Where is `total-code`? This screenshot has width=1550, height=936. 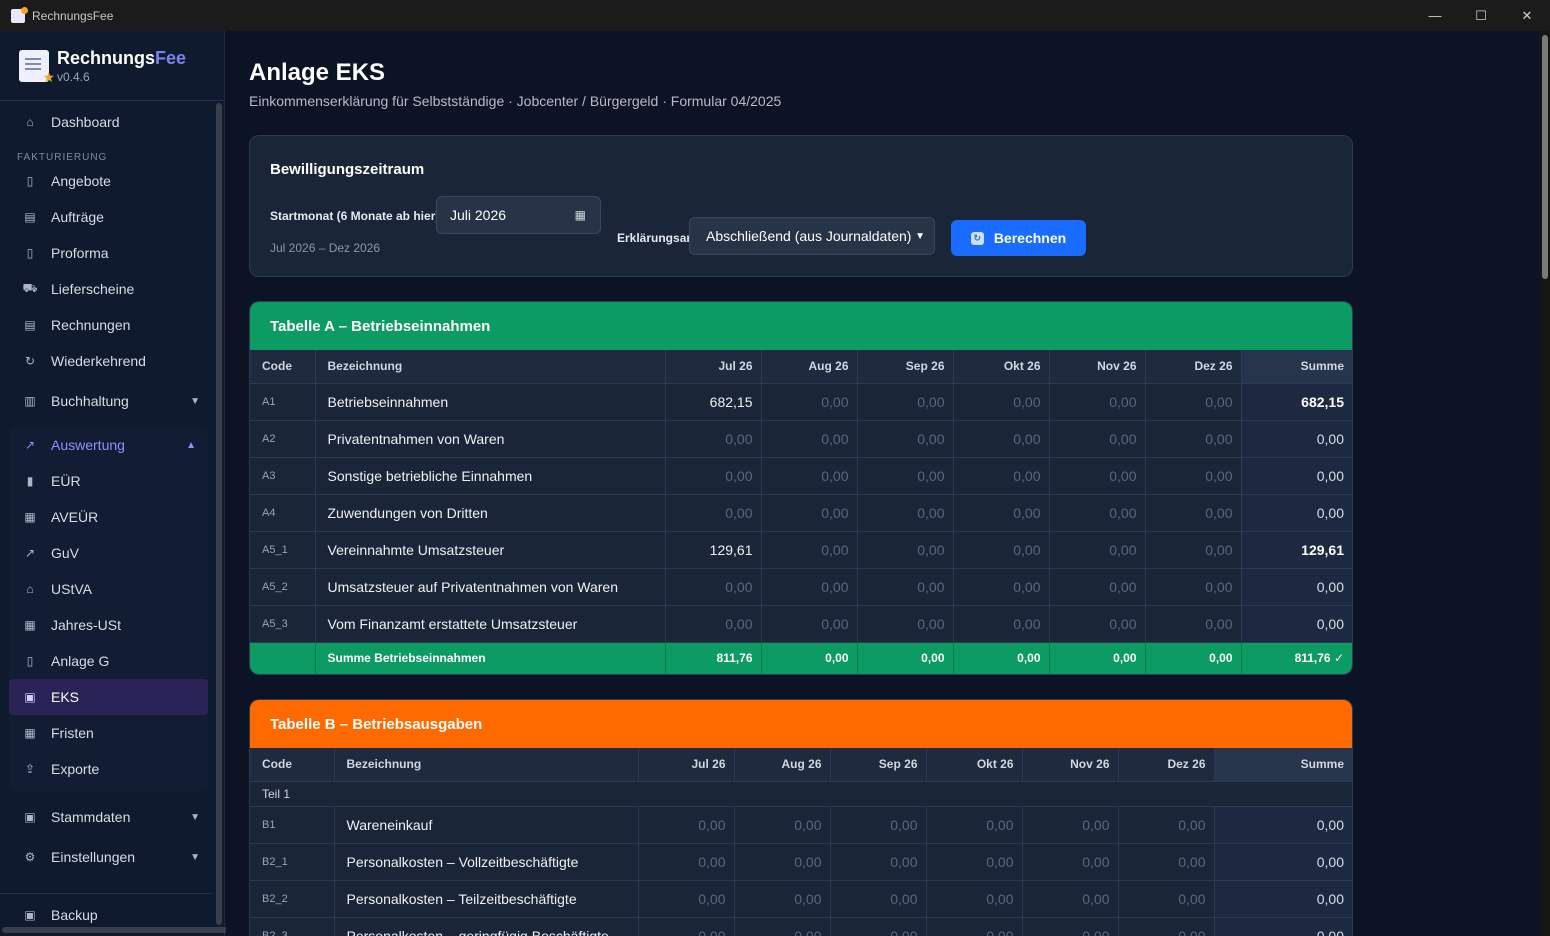 total-code is located at coordinates (283, 657).